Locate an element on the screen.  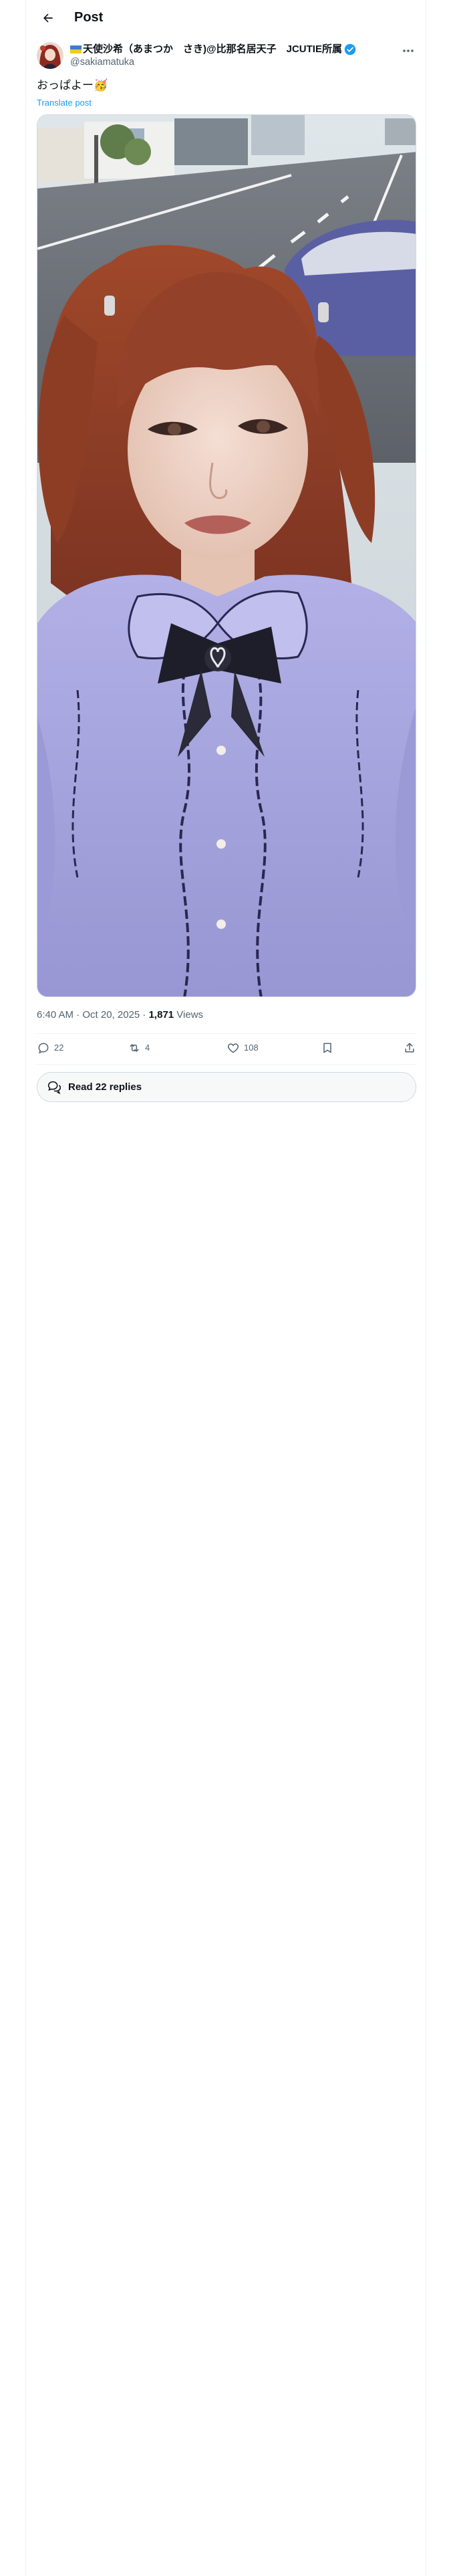
read-replies-button: Read 22 replies is located at coordinates (226, 1087).